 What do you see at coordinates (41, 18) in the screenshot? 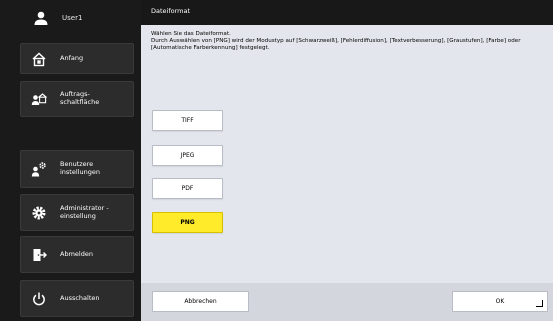
I see `user-icon` at bounding box center [41, 18].